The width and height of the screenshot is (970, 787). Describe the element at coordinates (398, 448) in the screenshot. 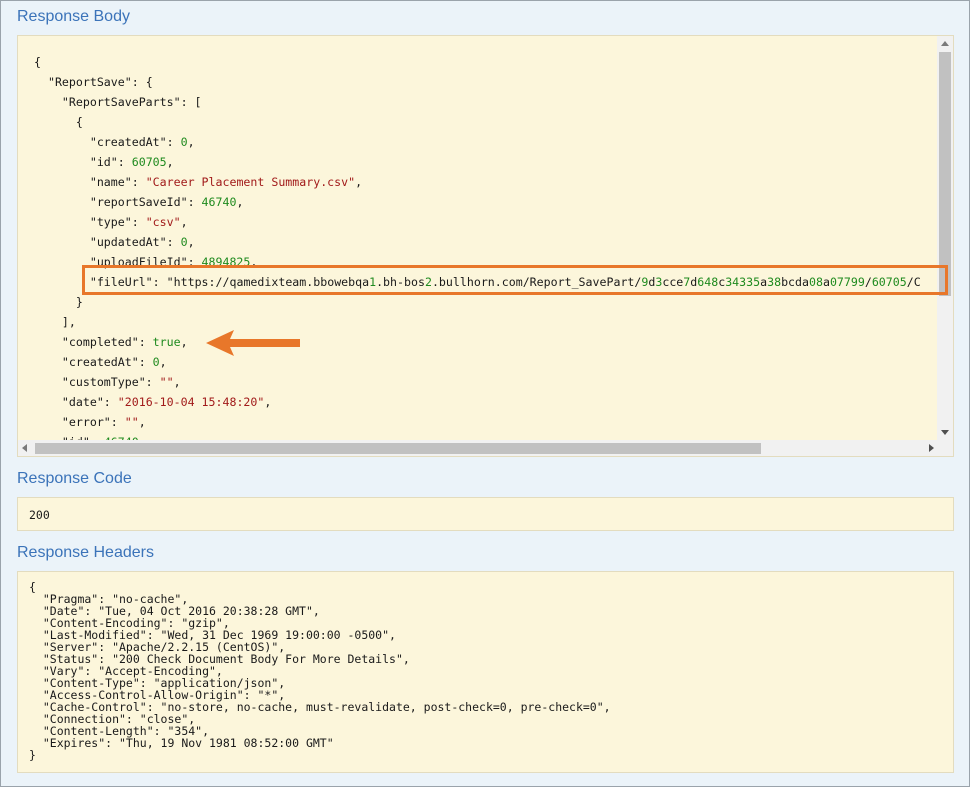

I see `horizontal-scroll-thumb` at that location.